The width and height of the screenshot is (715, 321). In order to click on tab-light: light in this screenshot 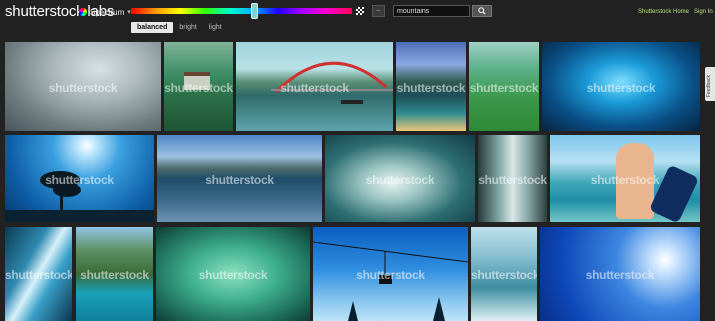, I will do `click(215, 27)`.